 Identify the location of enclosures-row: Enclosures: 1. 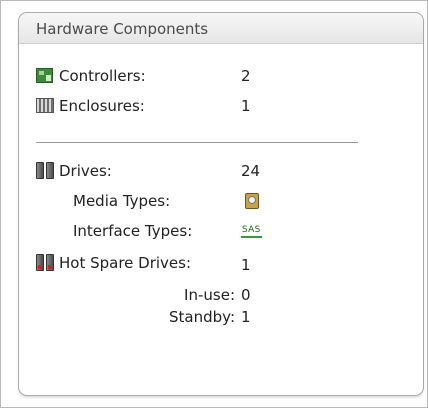
(221, 106).